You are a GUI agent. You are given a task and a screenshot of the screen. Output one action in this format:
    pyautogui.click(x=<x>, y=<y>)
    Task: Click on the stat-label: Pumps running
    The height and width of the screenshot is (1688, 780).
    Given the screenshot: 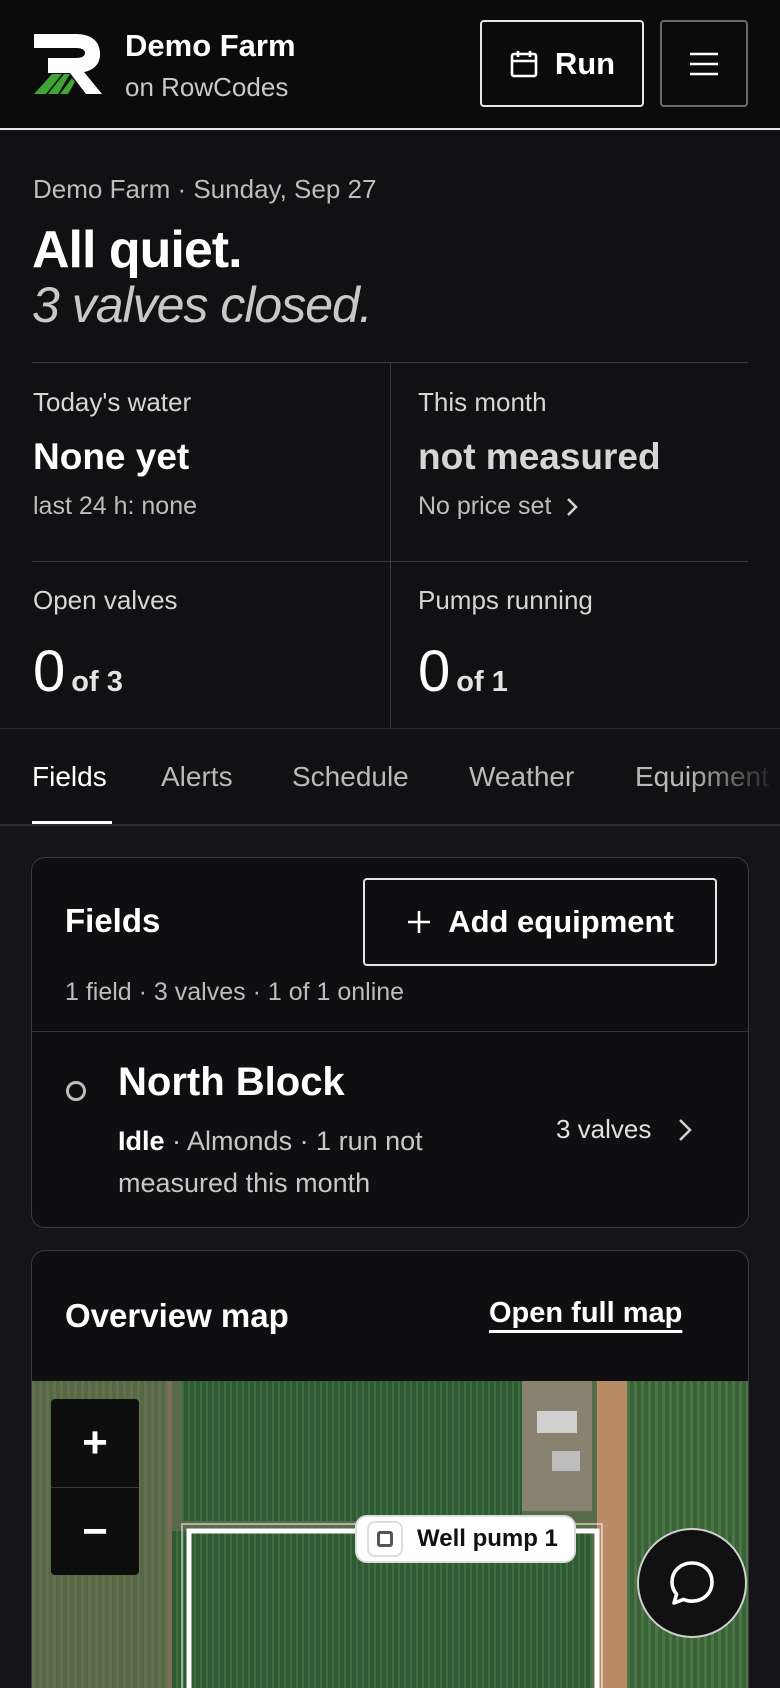 What is the action you would take?
    pyautogui.click(x=505, y=600)
    